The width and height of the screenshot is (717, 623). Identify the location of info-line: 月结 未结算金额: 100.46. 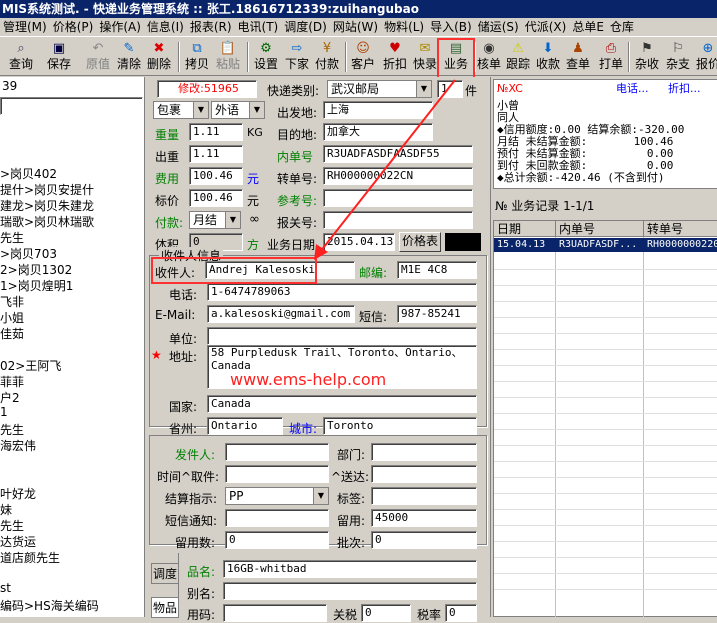
(585, 141).